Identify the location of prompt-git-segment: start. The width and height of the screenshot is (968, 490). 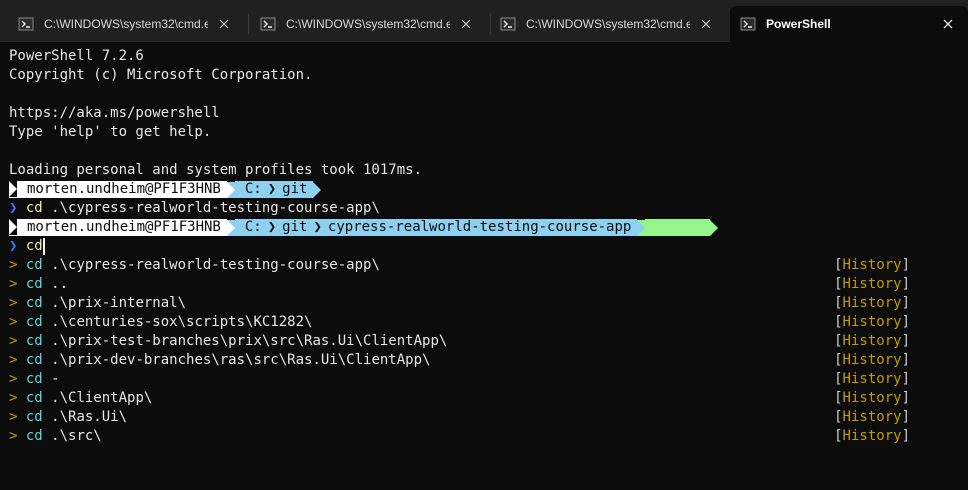
(678, 235).